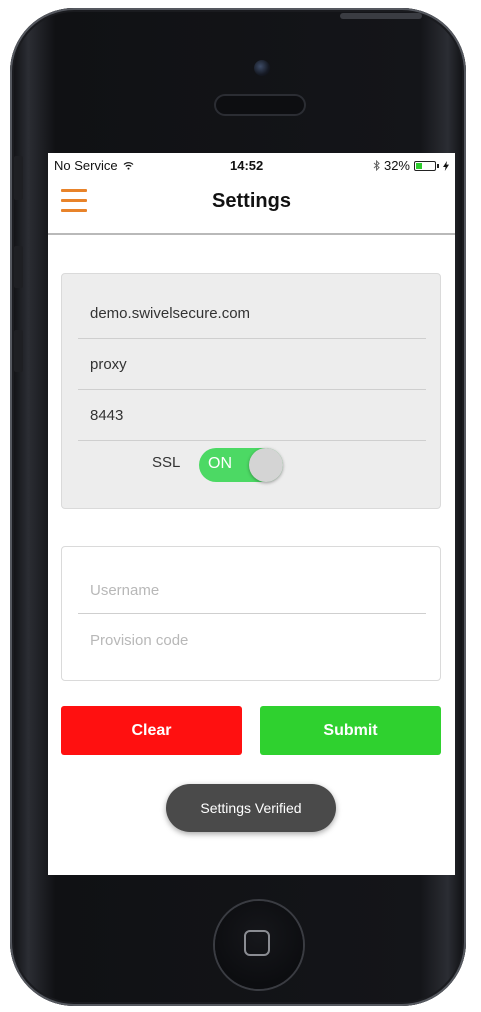 This screenshot has width=481, height=1012. Describe the element at coordinates (241, 465) in the screenshot. I see `ssl-toggle: ON` at that location.